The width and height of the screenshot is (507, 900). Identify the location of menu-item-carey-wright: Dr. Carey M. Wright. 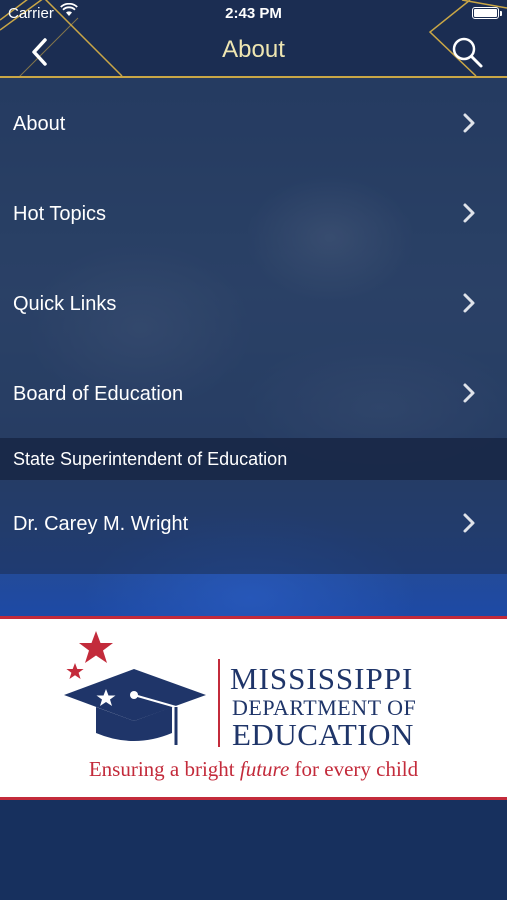
(253, 525).